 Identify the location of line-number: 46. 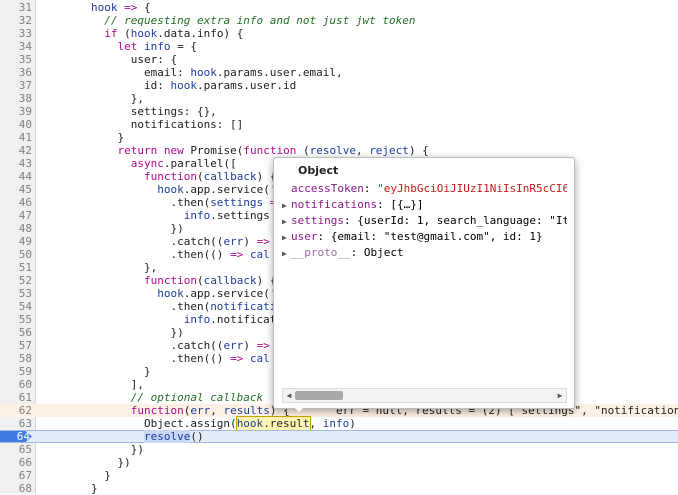
(16, 202).